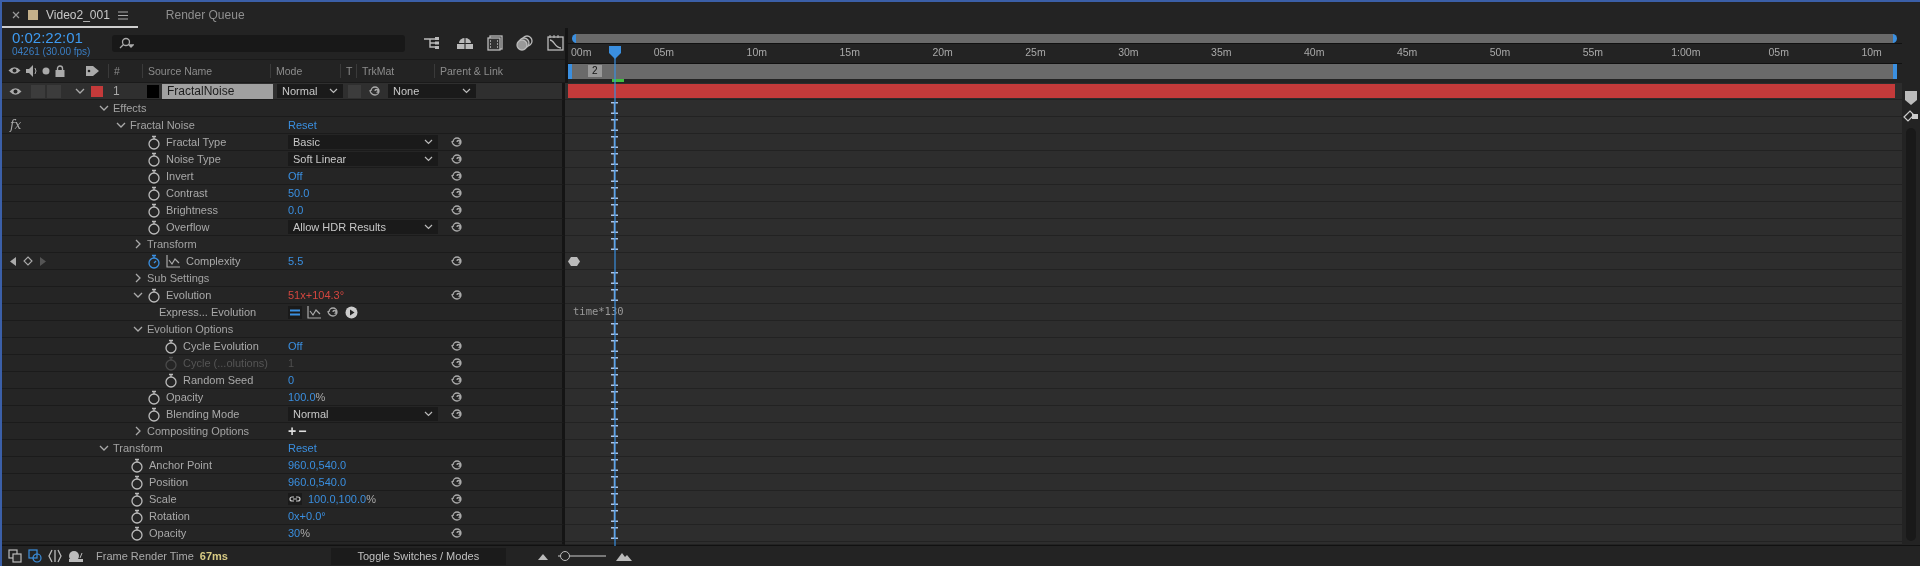  I want to click on property-value: 0, so click(291, 380).